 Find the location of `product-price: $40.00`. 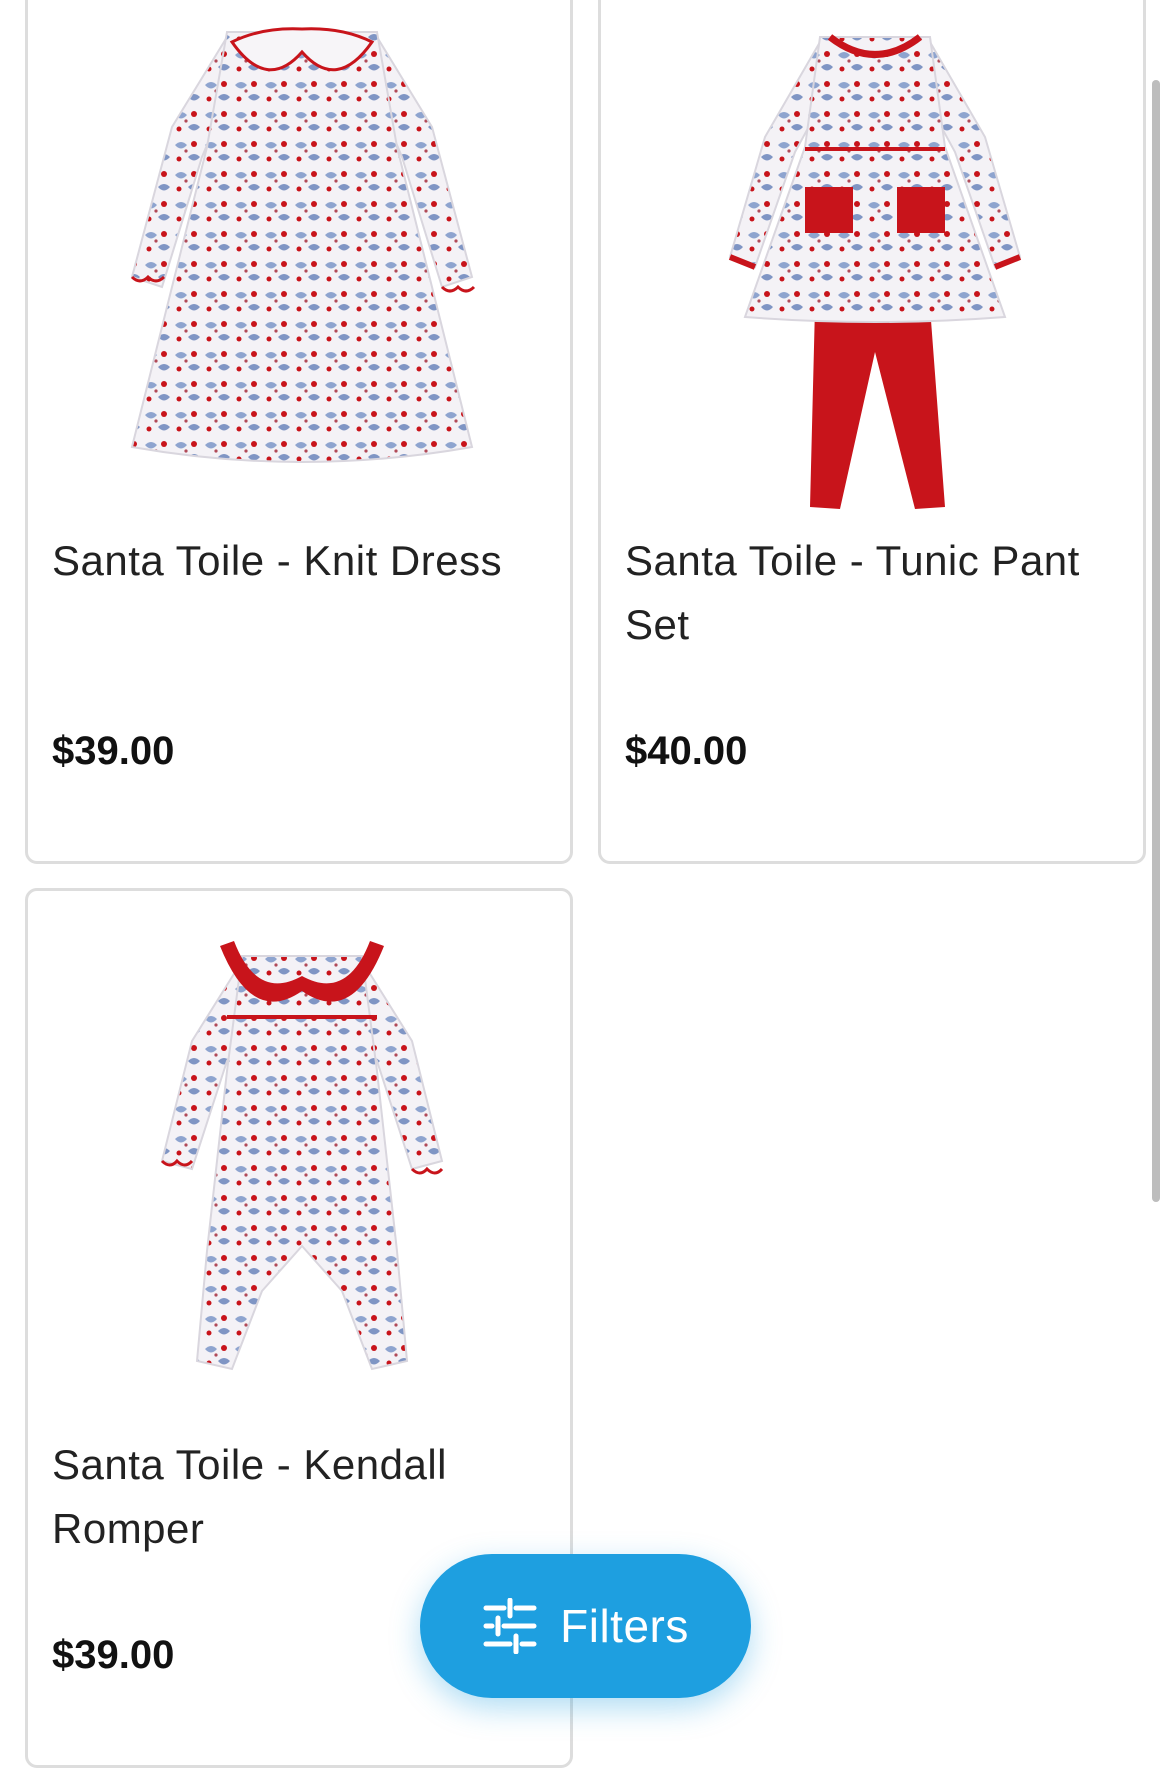

product-price: $40.00 is located at coordinates (686, 751).